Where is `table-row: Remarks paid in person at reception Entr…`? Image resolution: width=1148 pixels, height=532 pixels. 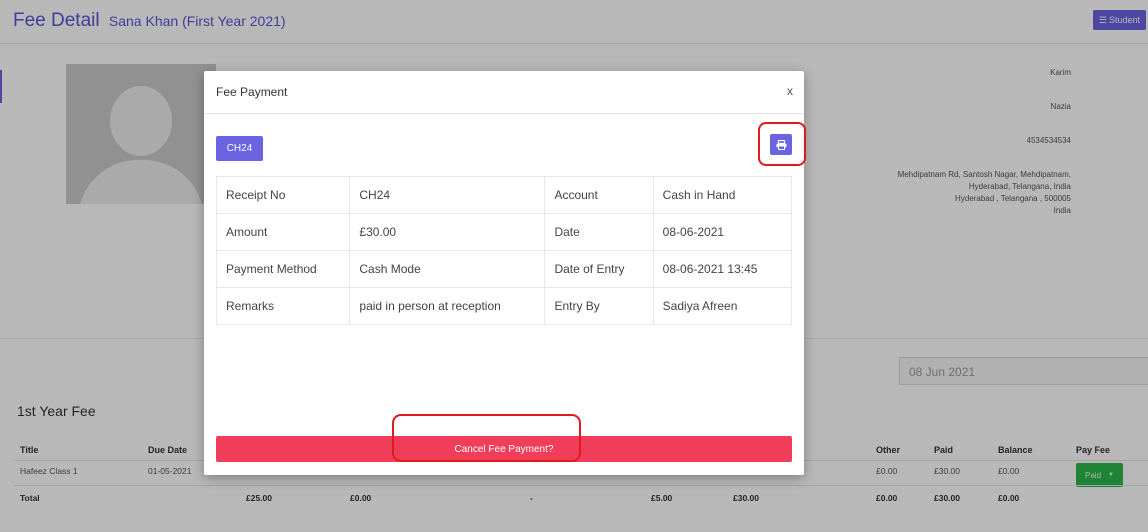 table-row: Remarks paid in person at reception Entr… is located at coordinates (504, 306).